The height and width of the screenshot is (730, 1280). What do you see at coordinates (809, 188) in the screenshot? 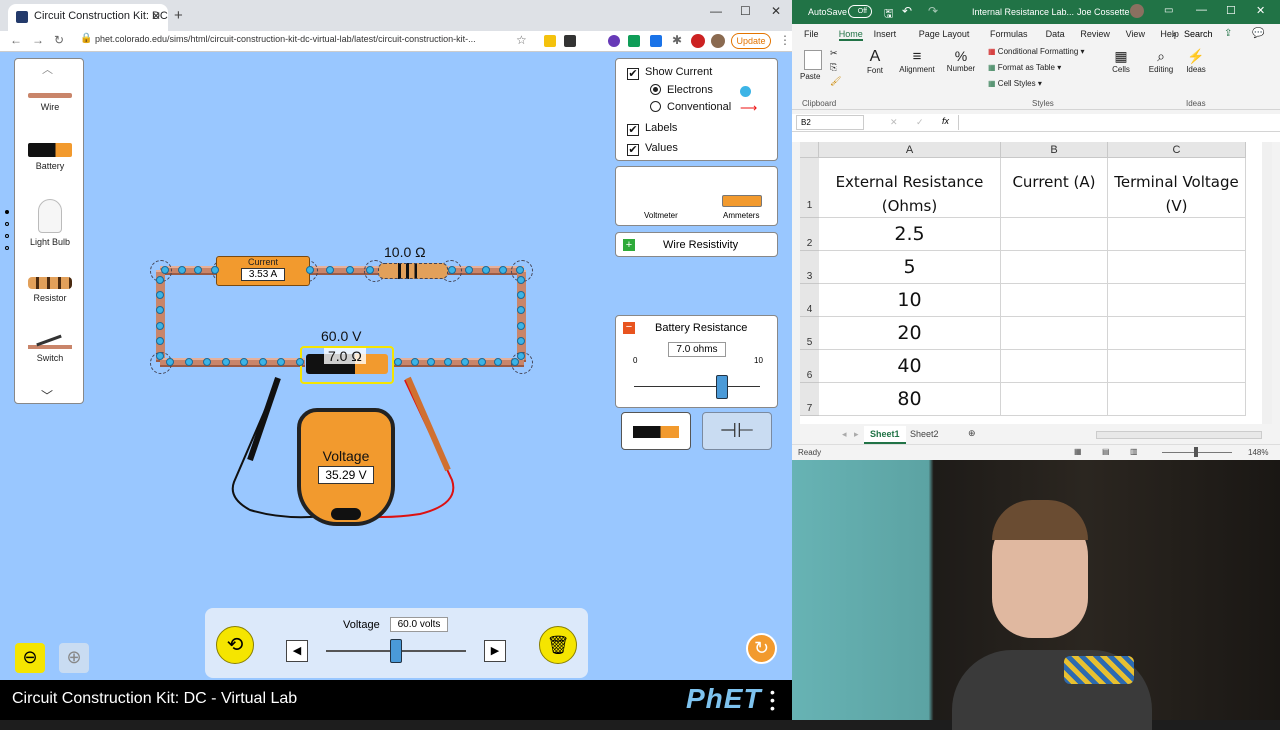
I see `row-header: 1` at bounding box center [809, 188].